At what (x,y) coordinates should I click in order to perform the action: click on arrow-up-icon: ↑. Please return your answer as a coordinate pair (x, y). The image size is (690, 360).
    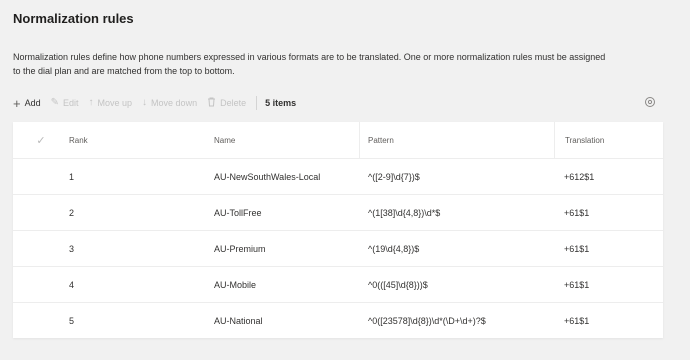
    Looking at the image, I should click on (91, 102).